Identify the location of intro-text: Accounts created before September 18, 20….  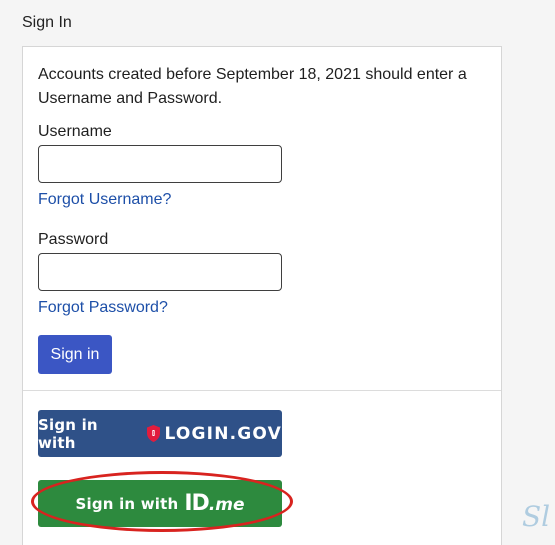
(252, 86).